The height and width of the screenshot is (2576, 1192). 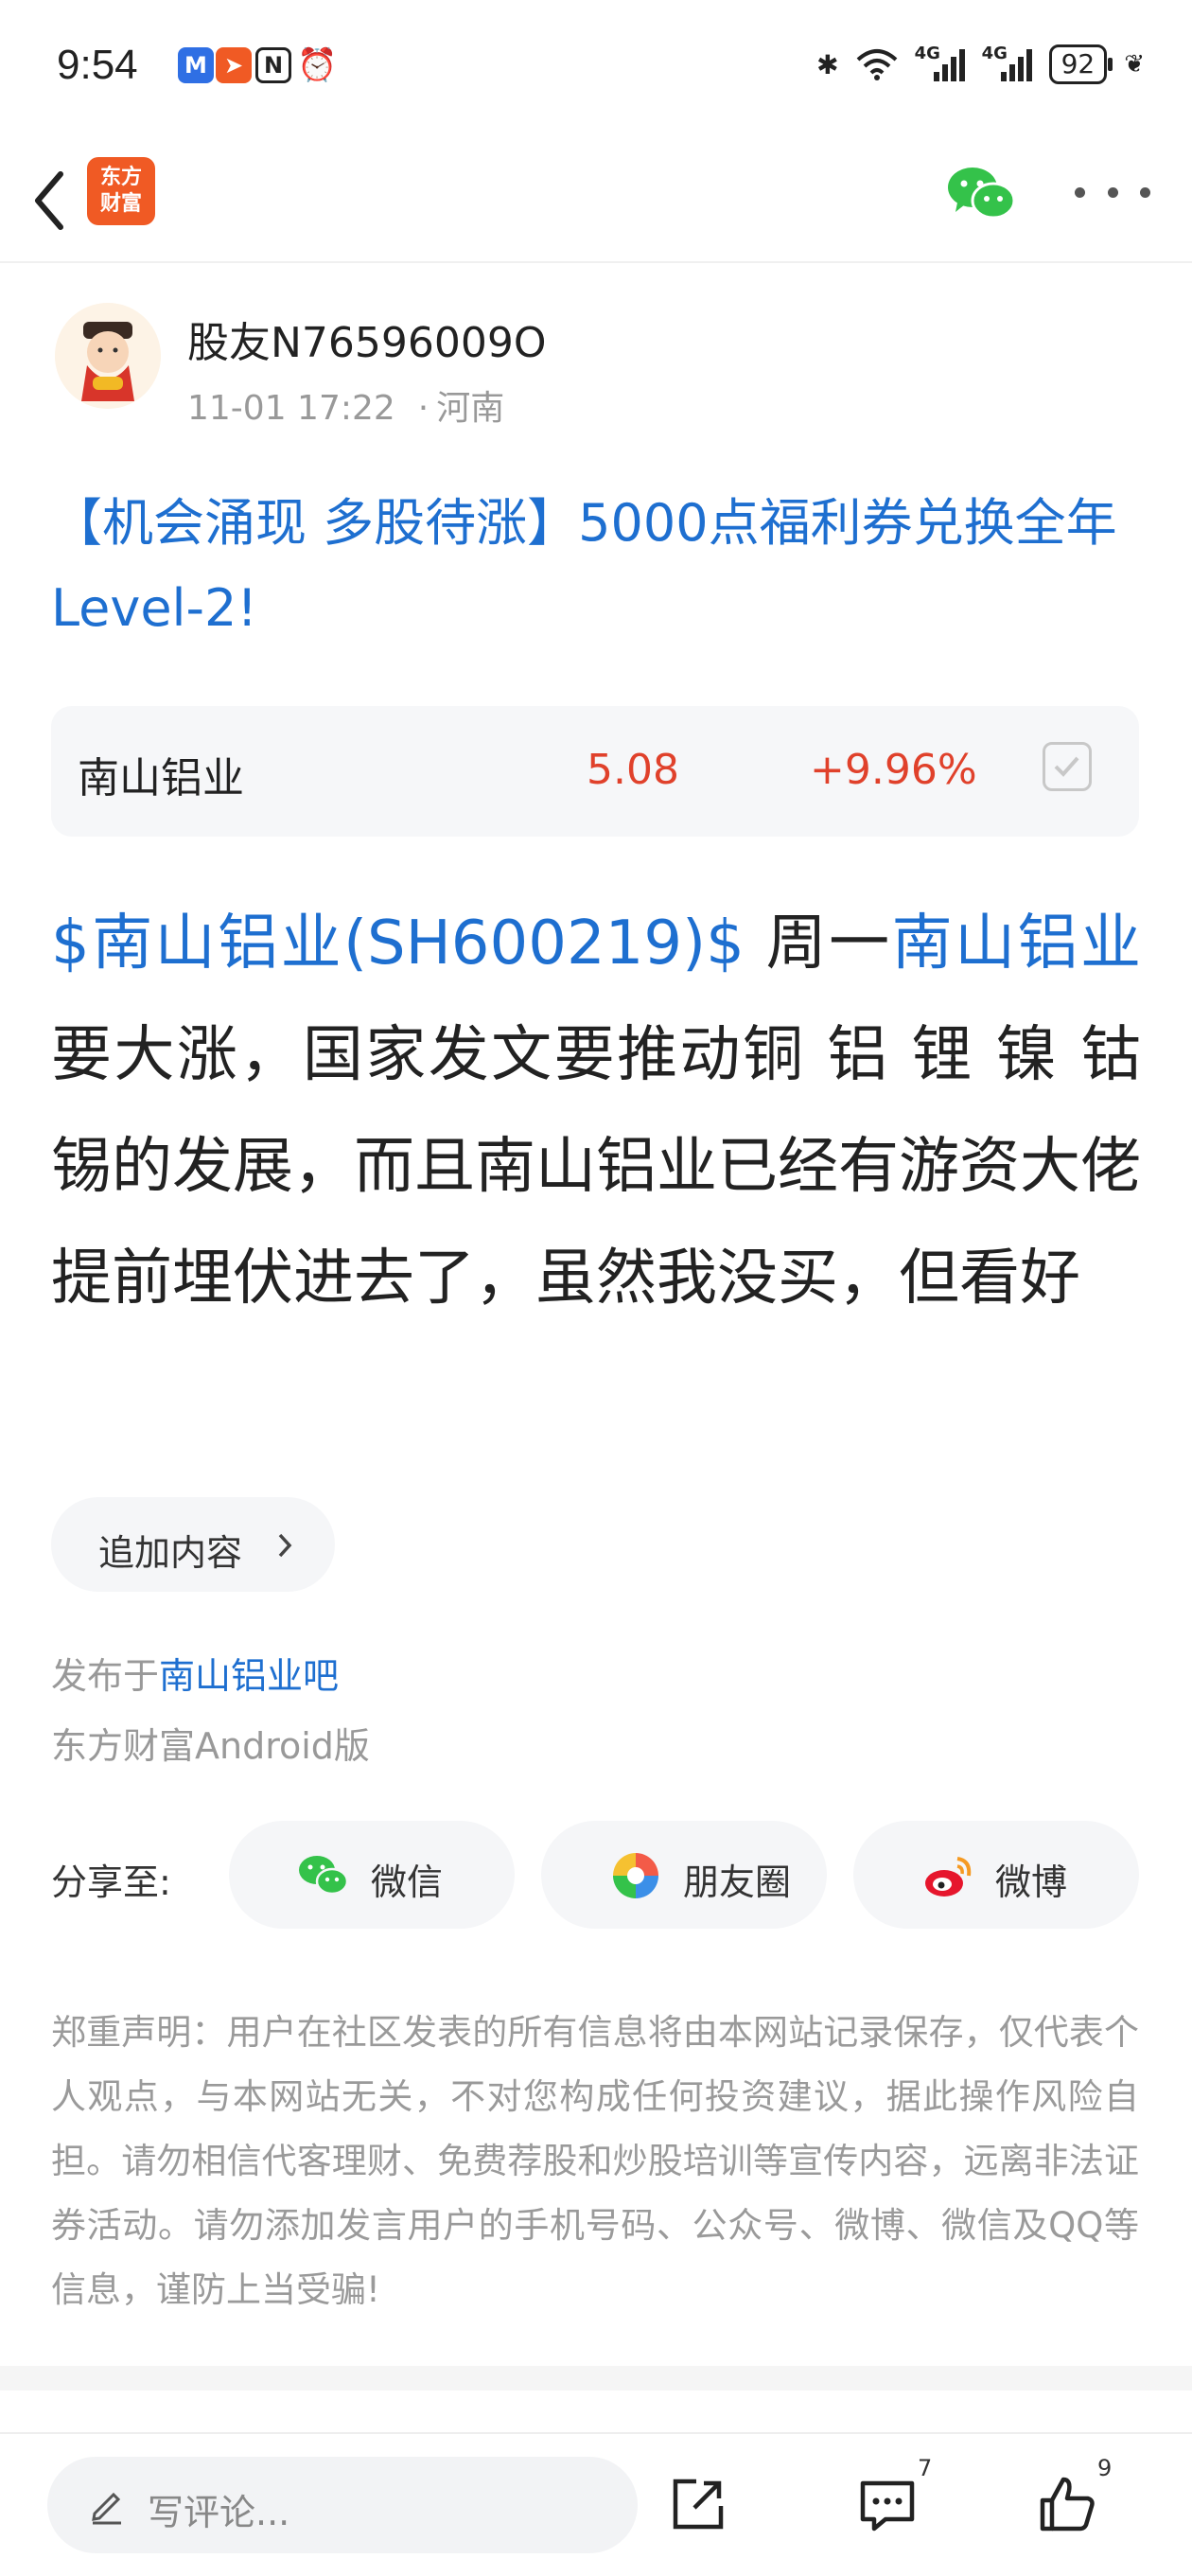 What do you see at coordinates (367, 339) in the screenshot?
I see `author-name: 股友N76596009O` at bounding box center [367, 339].